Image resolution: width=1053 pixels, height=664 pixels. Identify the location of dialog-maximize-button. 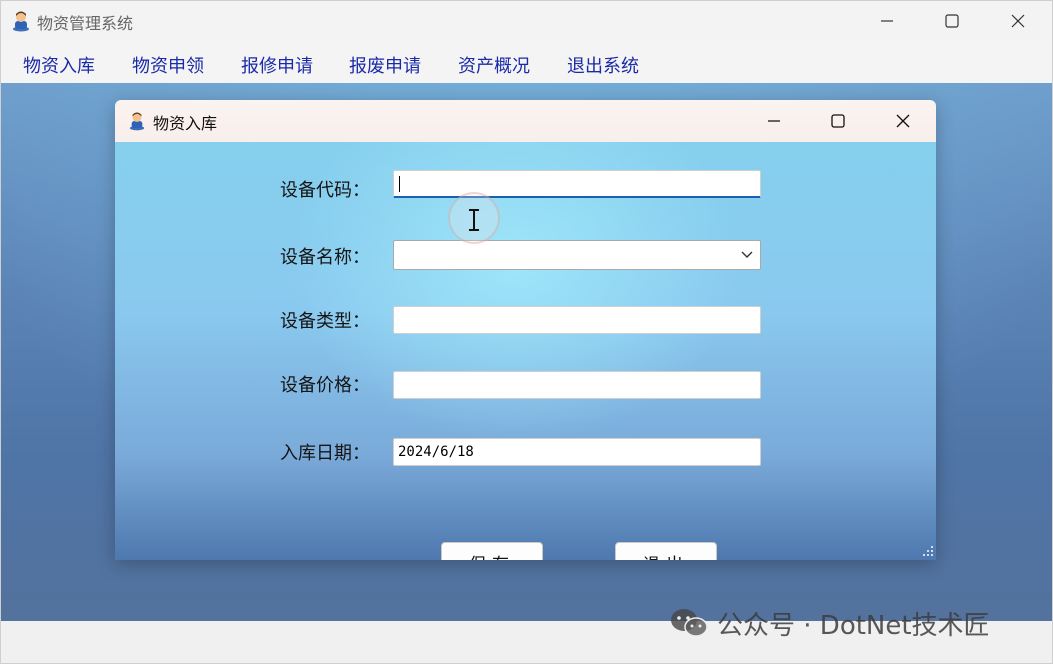
(838, 121).